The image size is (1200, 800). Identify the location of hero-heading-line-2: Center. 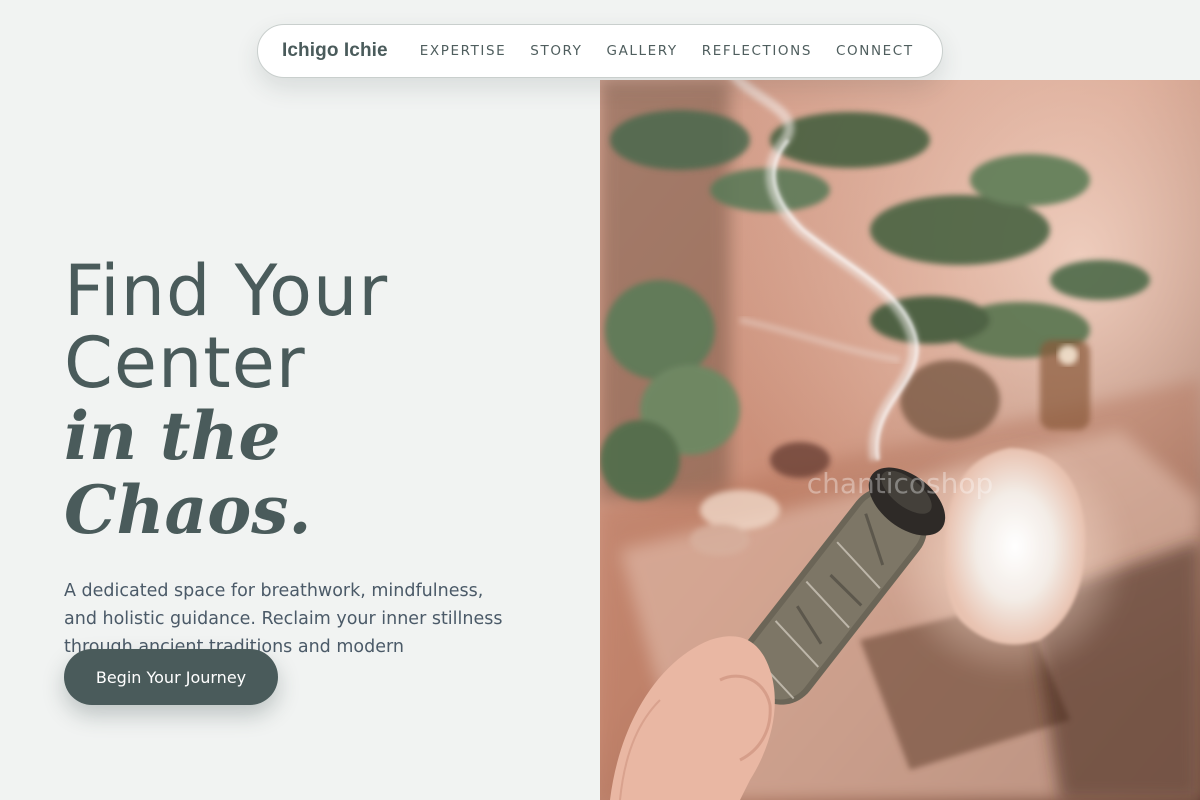
(185, 363).